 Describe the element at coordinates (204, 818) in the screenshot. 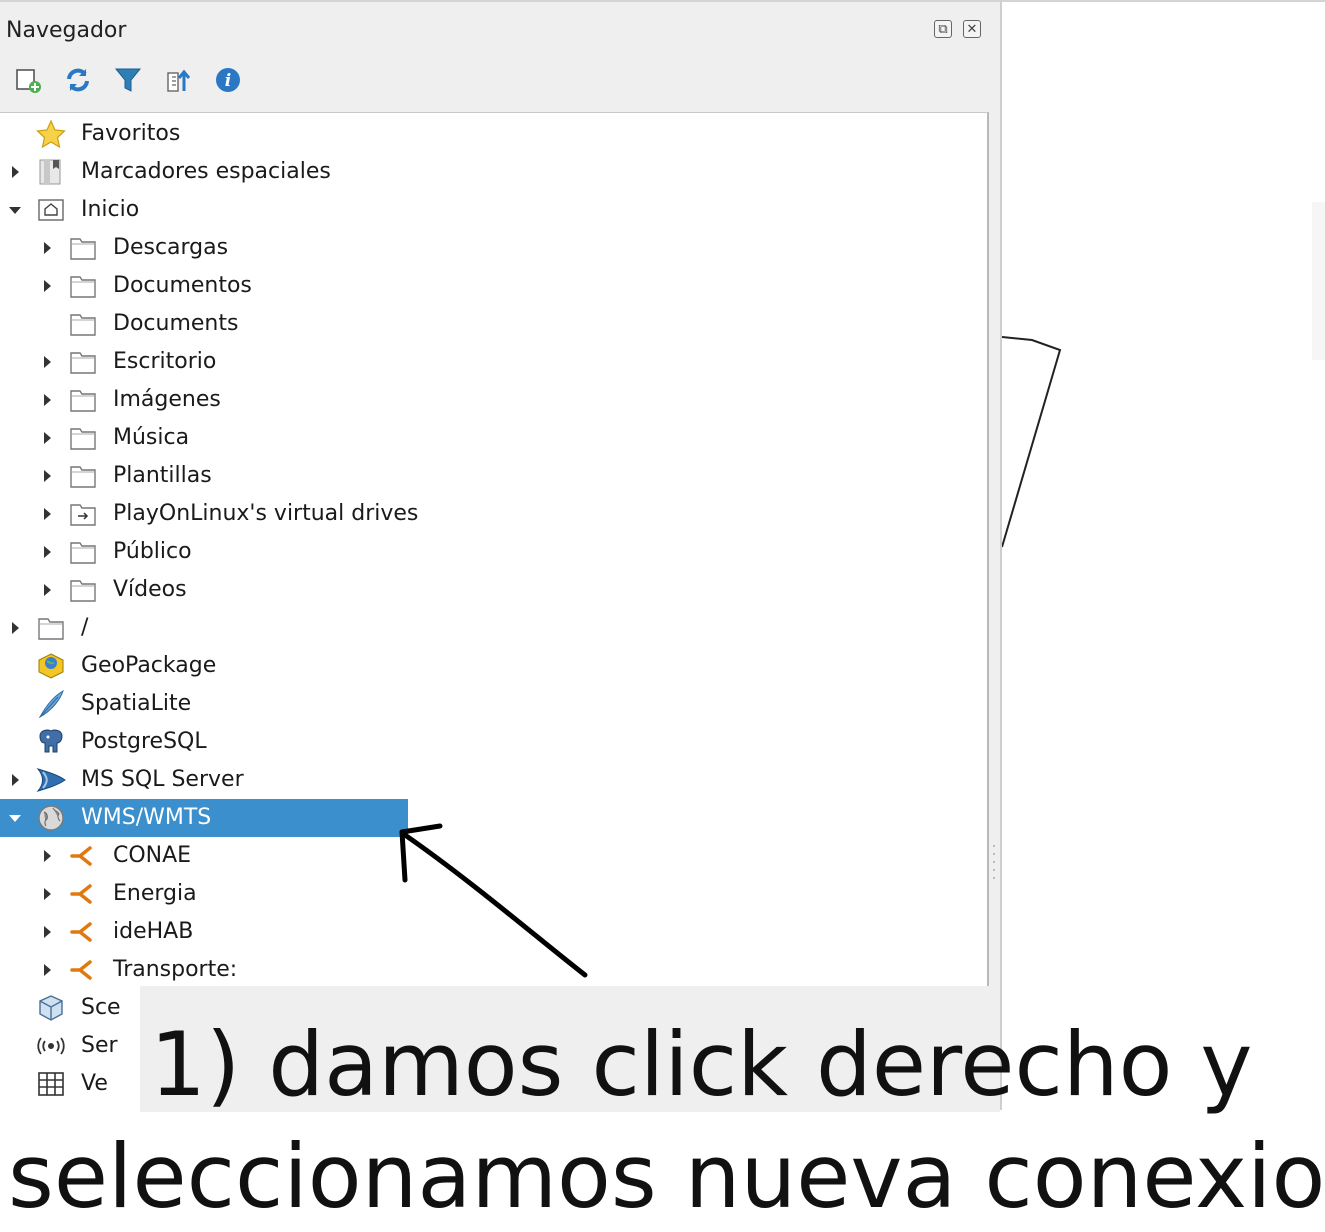

I see `tree-item: WMS/WMTS` at that location.